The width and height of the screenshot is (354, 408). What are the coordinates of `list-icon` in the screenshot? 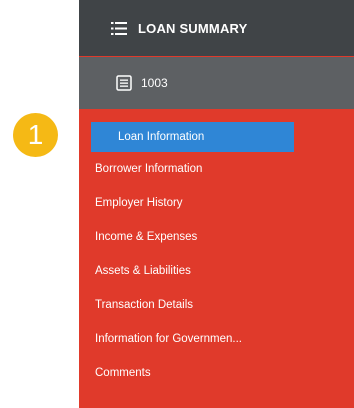 It's located at (119, 28).